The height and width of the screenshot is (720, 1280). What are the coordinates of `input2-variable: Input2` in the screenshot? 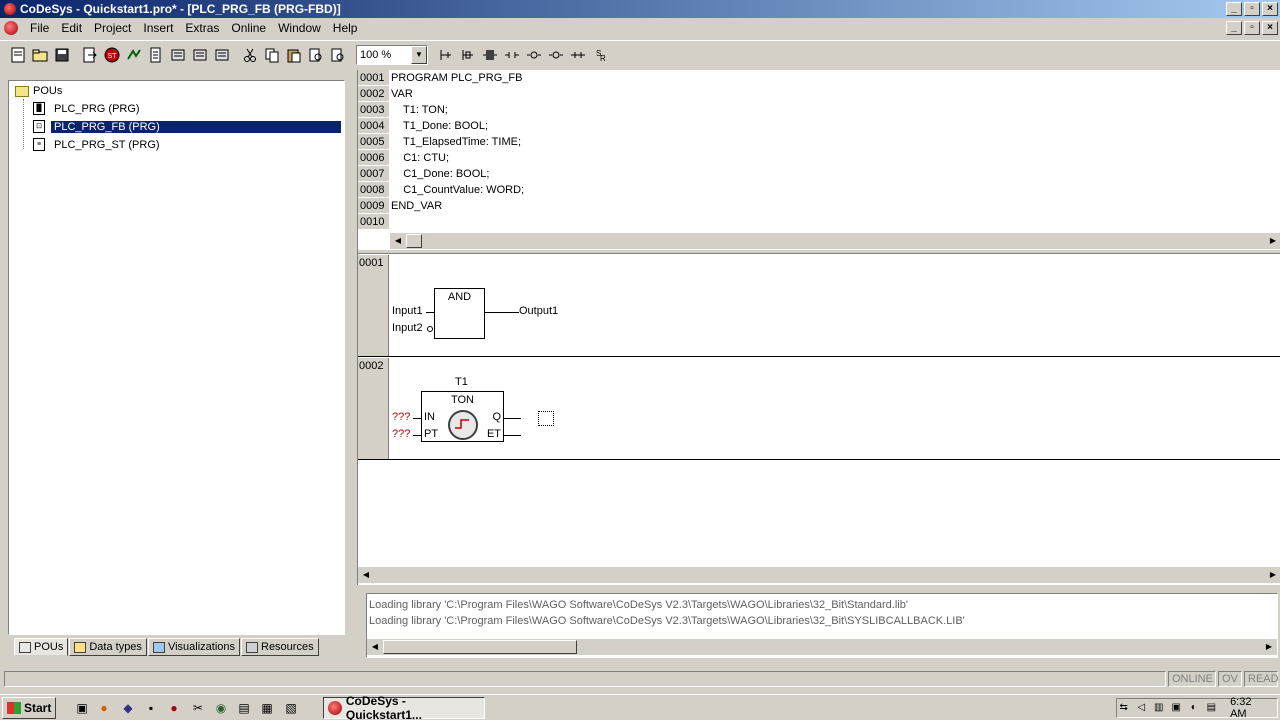 It's located at (407, 328).